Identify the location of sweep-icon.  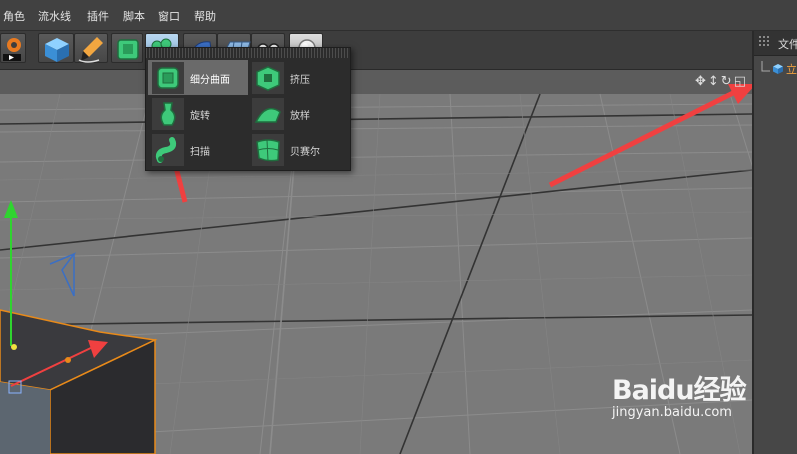
(168, 150).